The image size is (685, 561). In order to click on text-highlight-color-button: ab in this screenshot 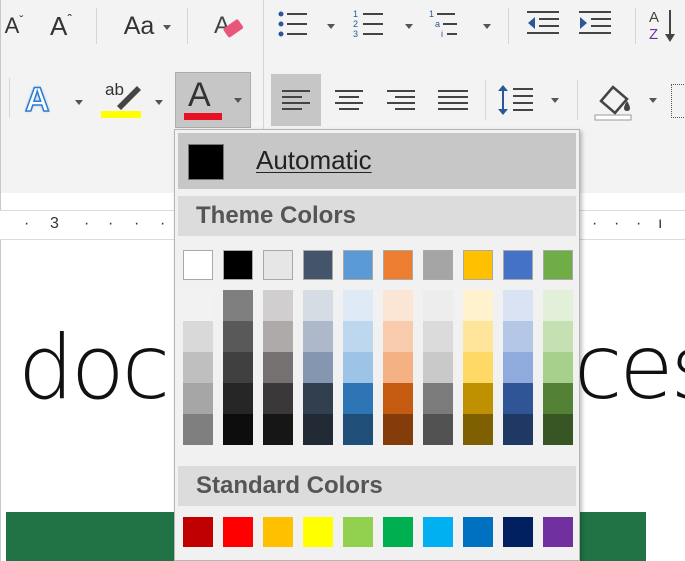, I will do `click(135, 100)`.